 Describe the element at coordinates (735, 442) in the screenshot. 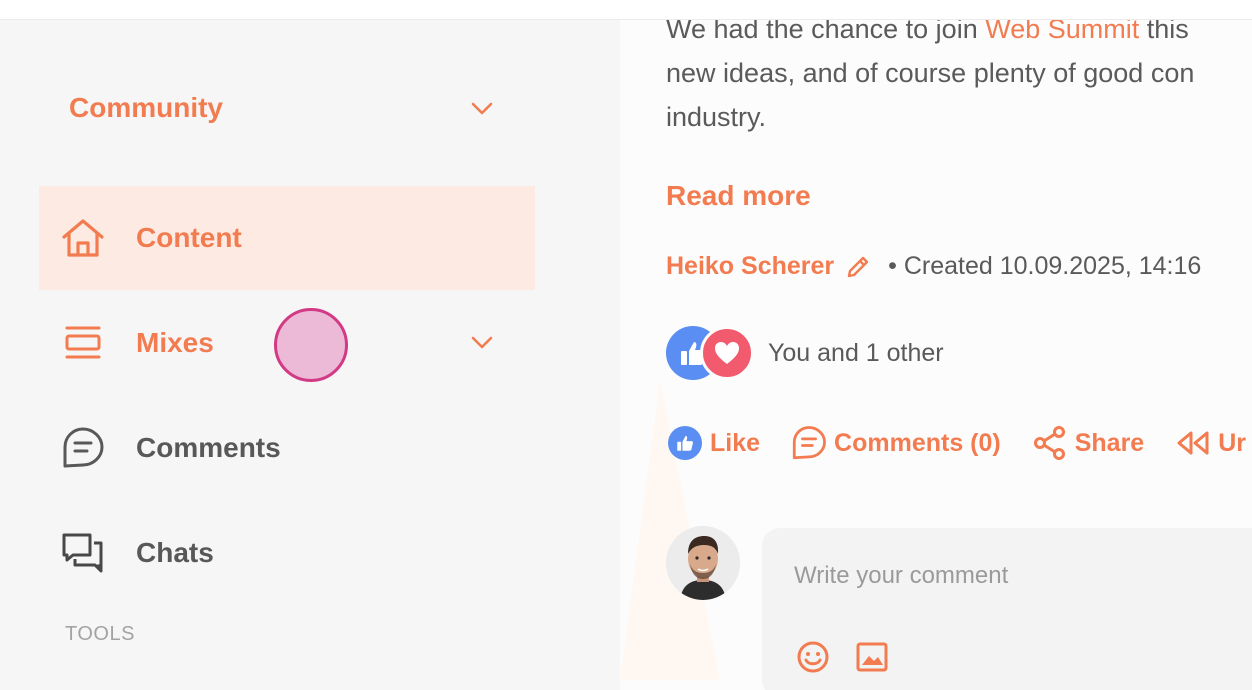

I see `like-label: Like` at that location.